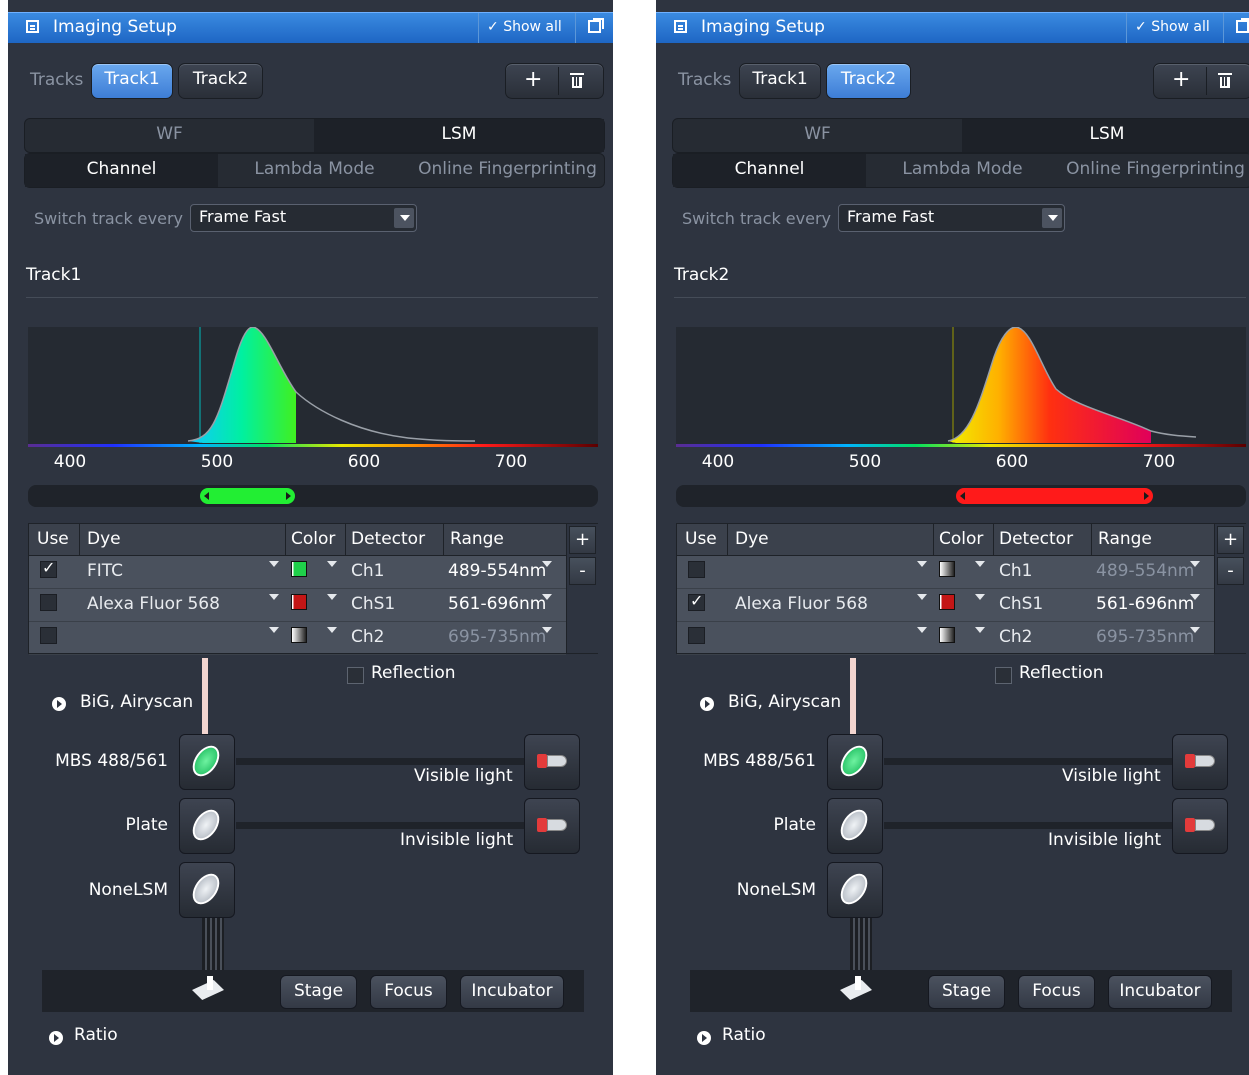 This screenshot has height=1075, width=1249. What do you see at coordinates (105, 571) in the screenshot?
I see `dye-name: FITC` at bounding box center [105, 571].